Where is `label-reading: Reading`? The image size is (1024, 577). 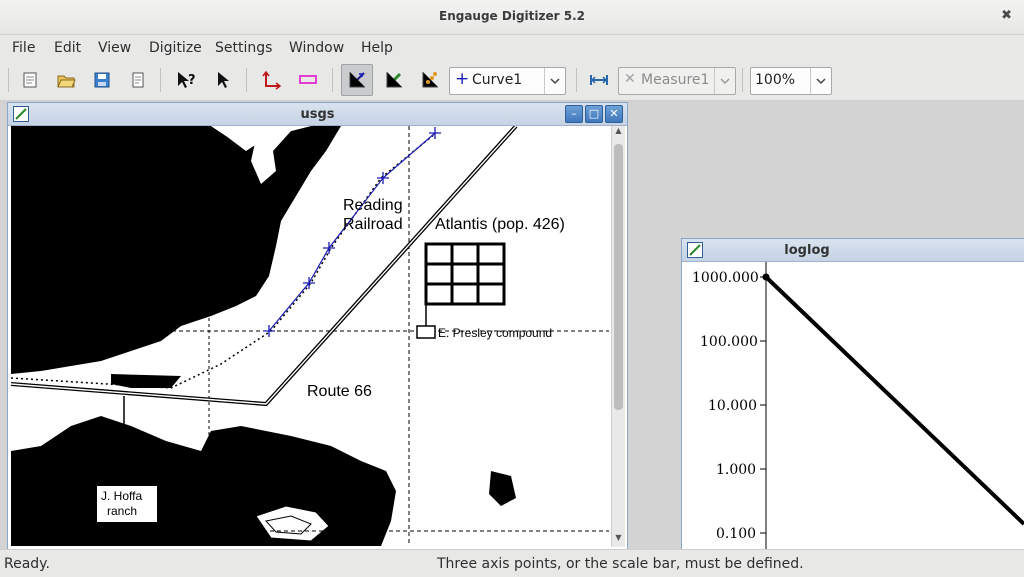 label-reading: Reading is located at coordinates (373, 205).